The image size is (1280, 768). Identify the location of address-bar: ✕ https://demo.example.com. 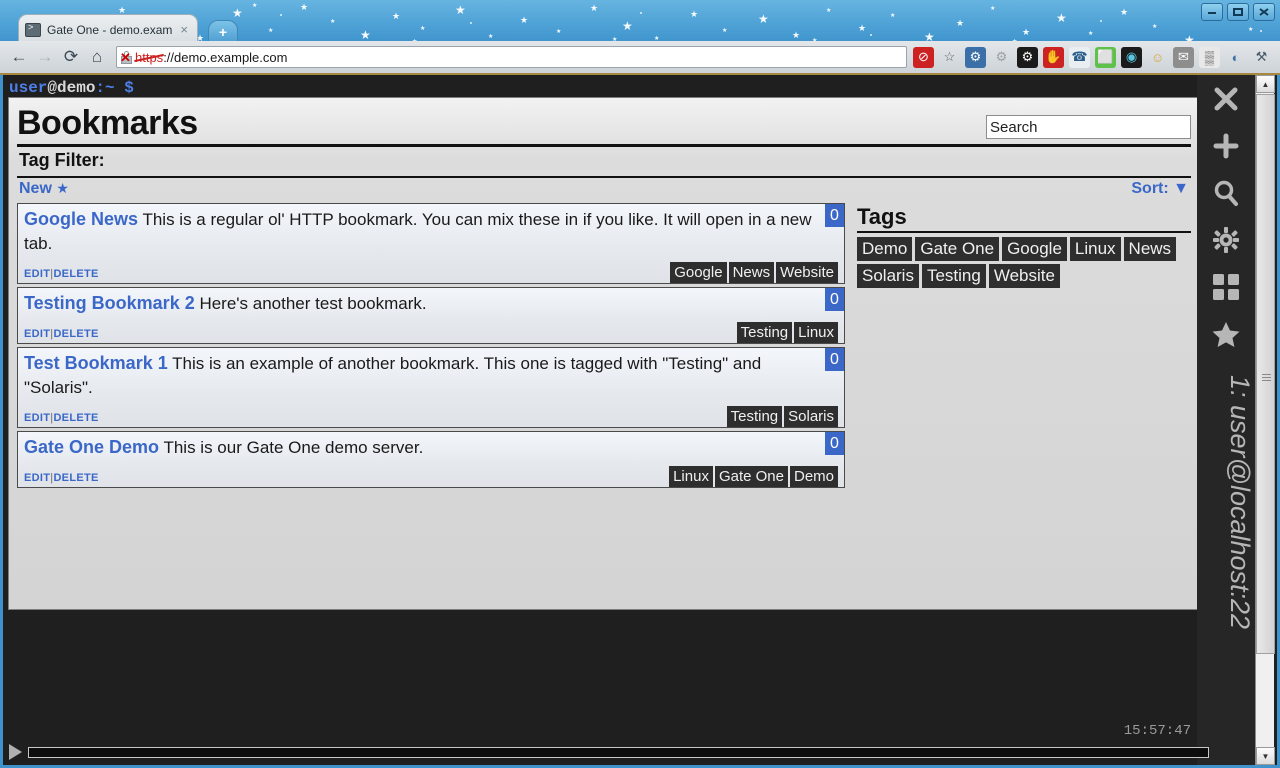
(511, 57).